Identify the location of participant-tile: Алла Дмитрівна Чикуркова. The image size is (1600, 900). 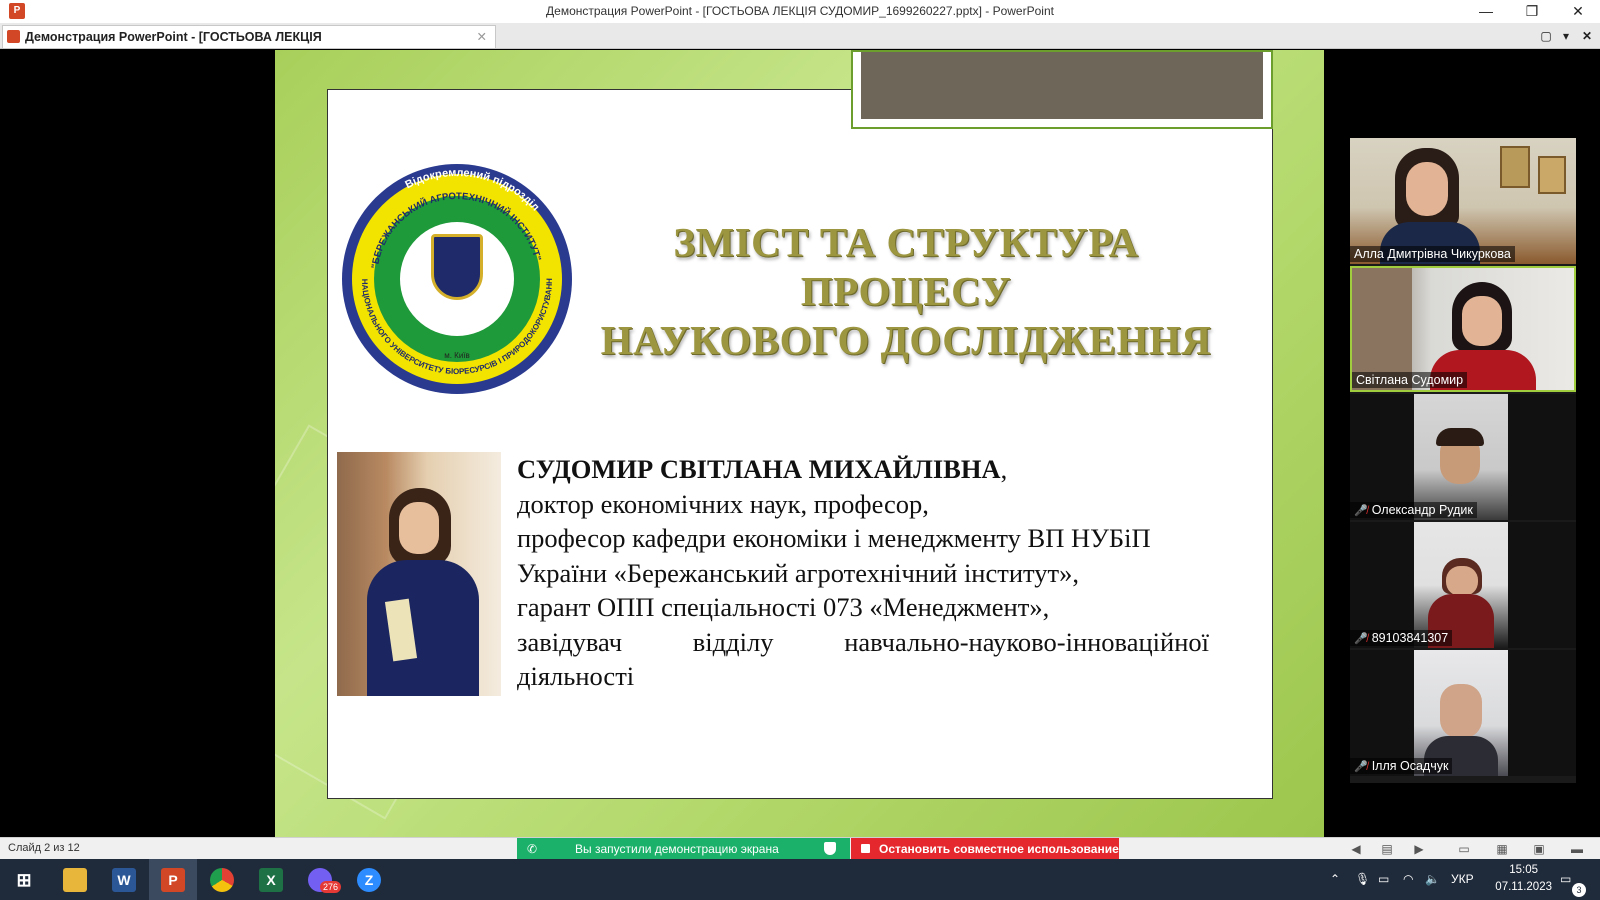
(1463, 201).